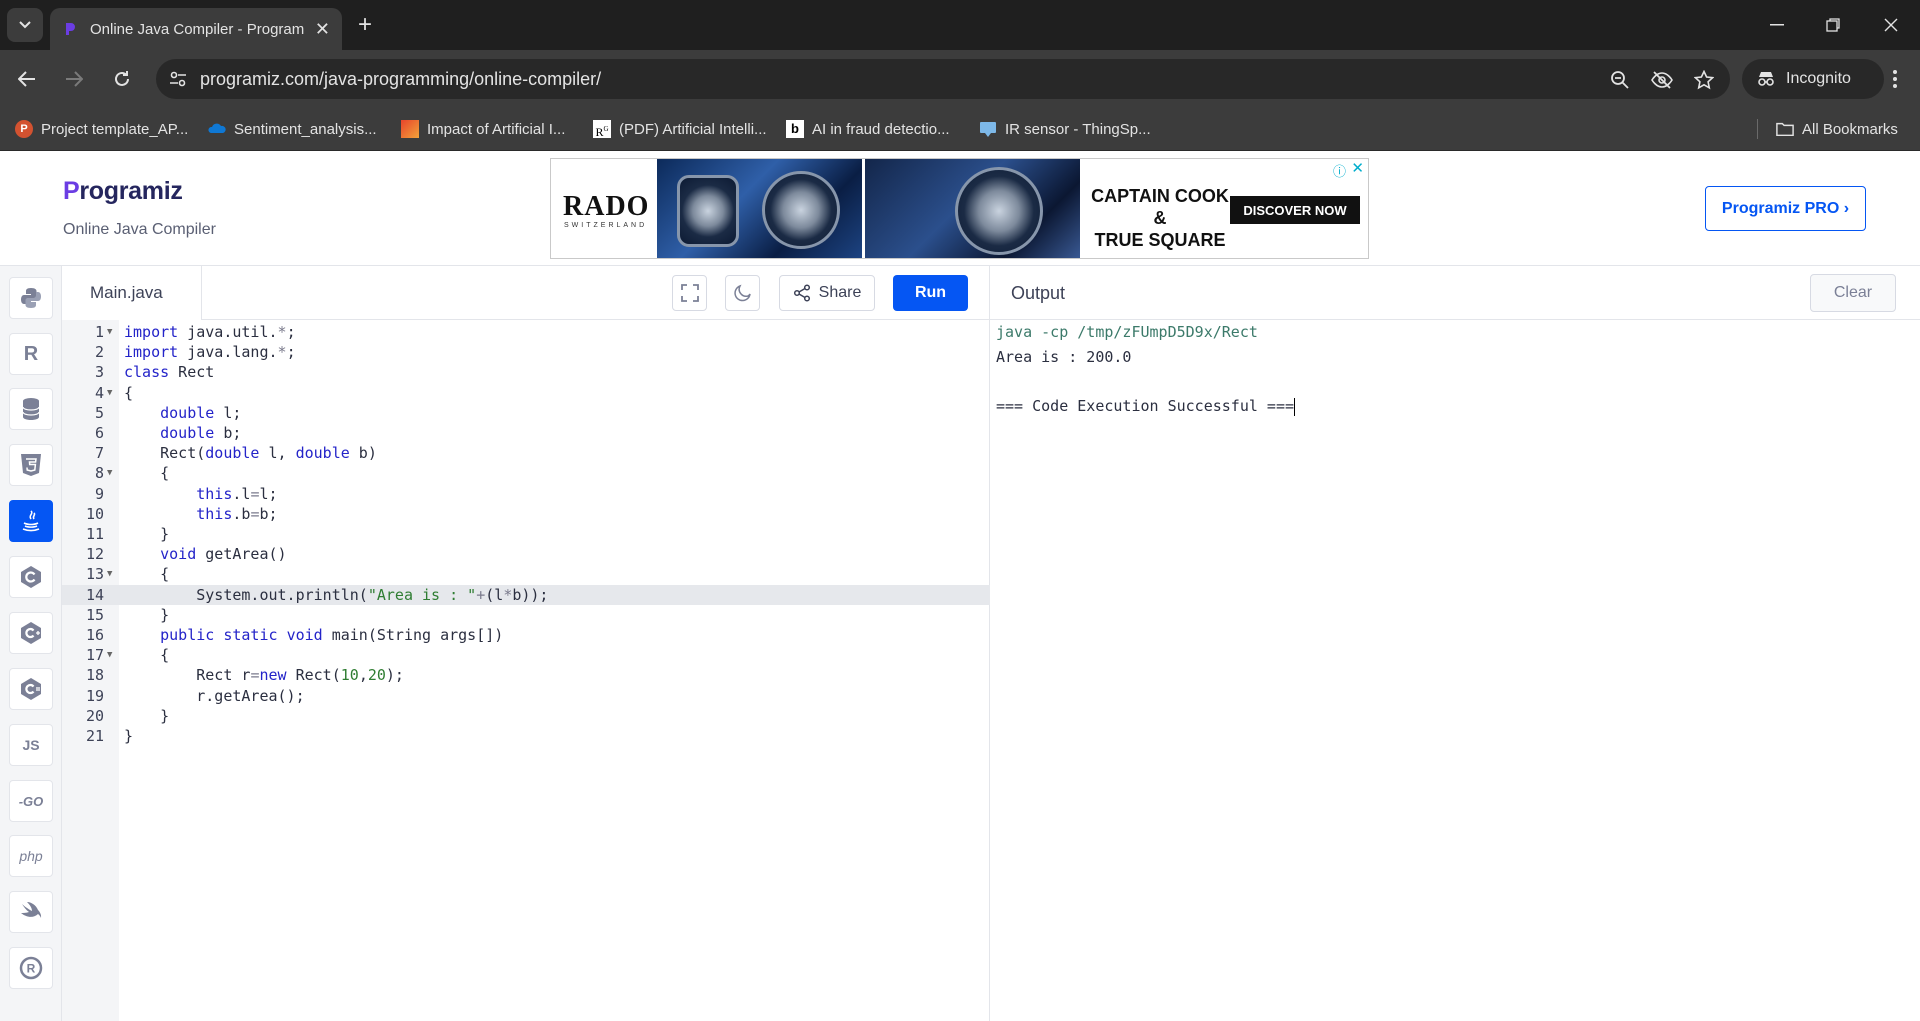 This screenshot has width=1920, height=1021. I want to click on code-line: 2 import java.lang.*;, so click(526, 352).